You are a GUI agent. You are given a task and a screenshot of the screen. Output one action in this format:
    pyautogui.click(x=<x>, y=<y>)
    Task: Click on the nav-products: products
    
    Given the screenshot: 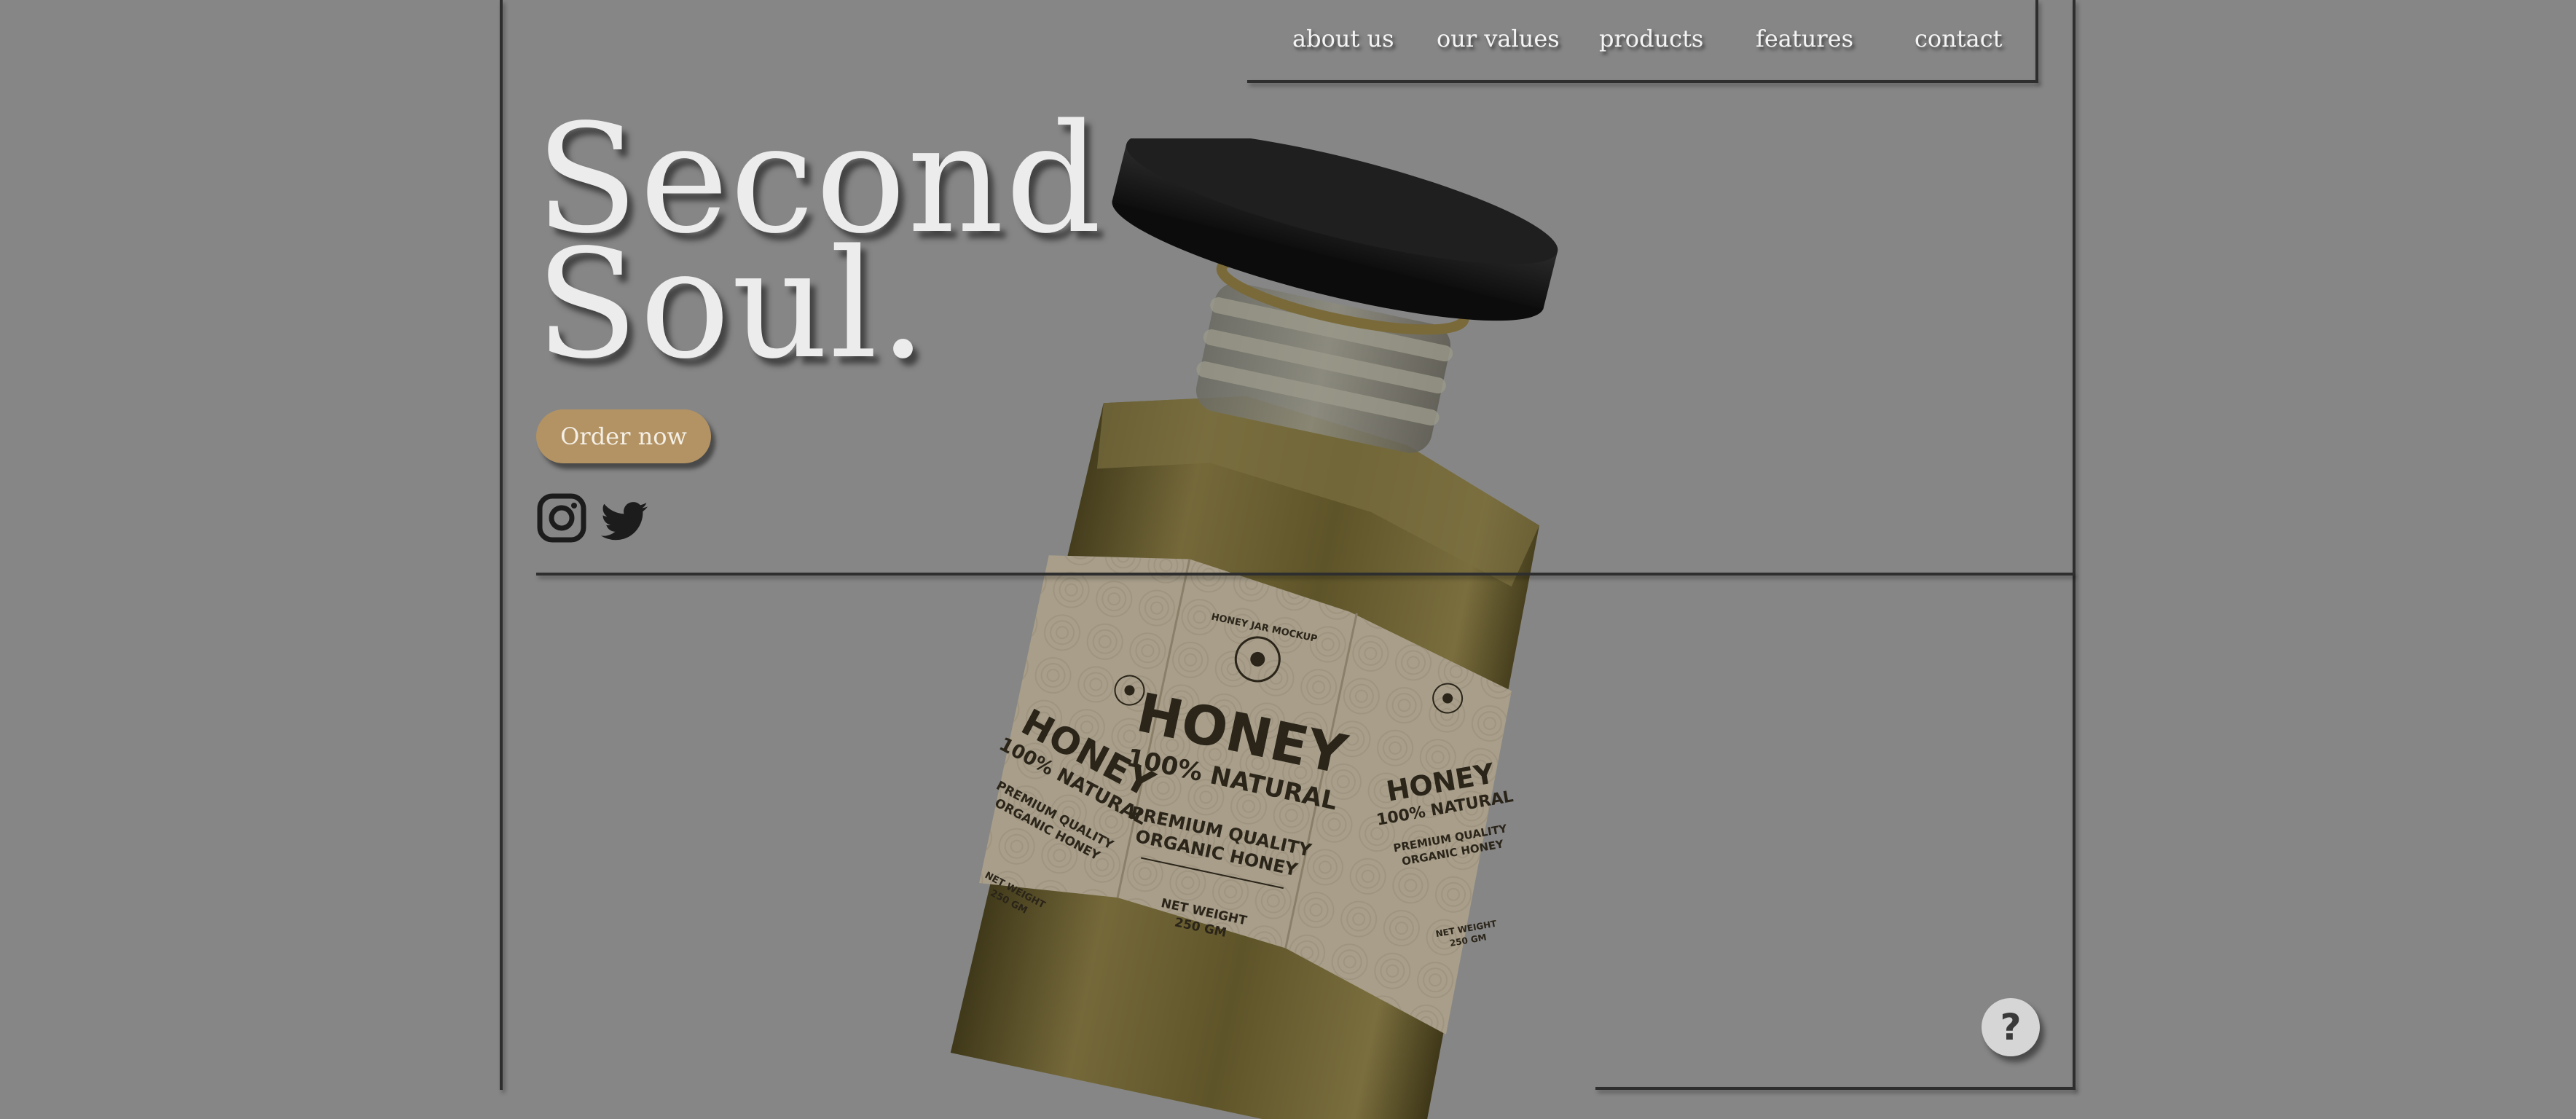 What is the action you would take?
    pyautogui.click(x=1651, y=38)
    